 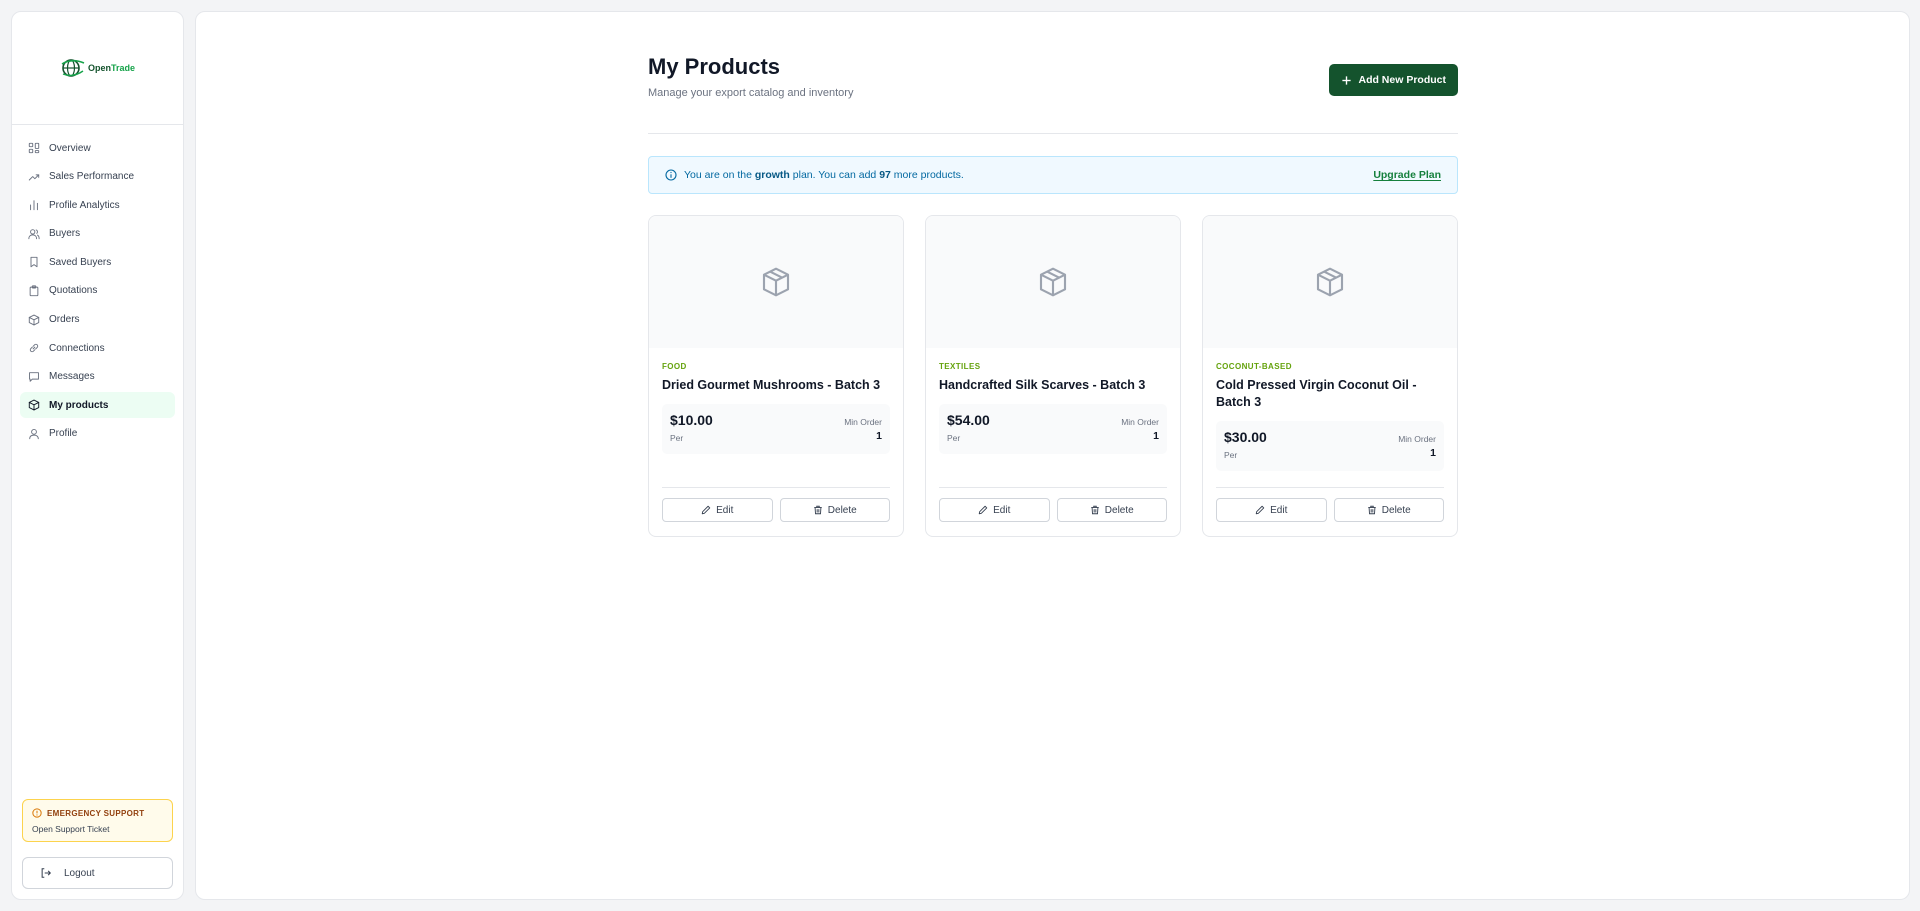 What do you see at coordinates (1245, 437) in the screenshot?
I see `product-price: $30.00` at bounding box center [1245, 437].